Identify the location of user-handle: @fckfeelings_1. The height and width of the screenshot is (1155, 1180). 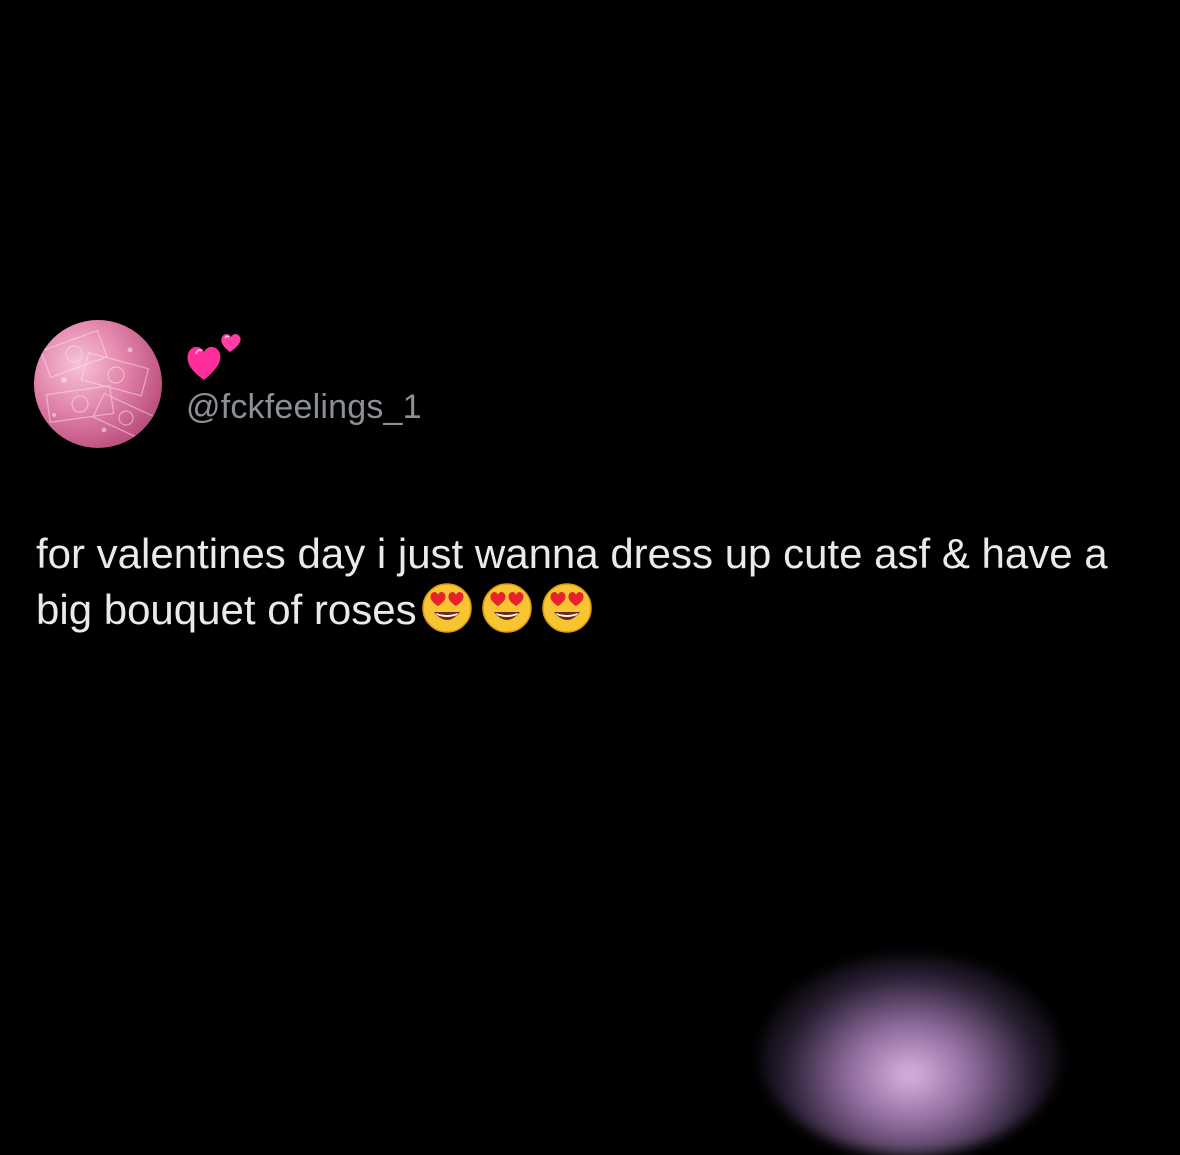
(304, 407).